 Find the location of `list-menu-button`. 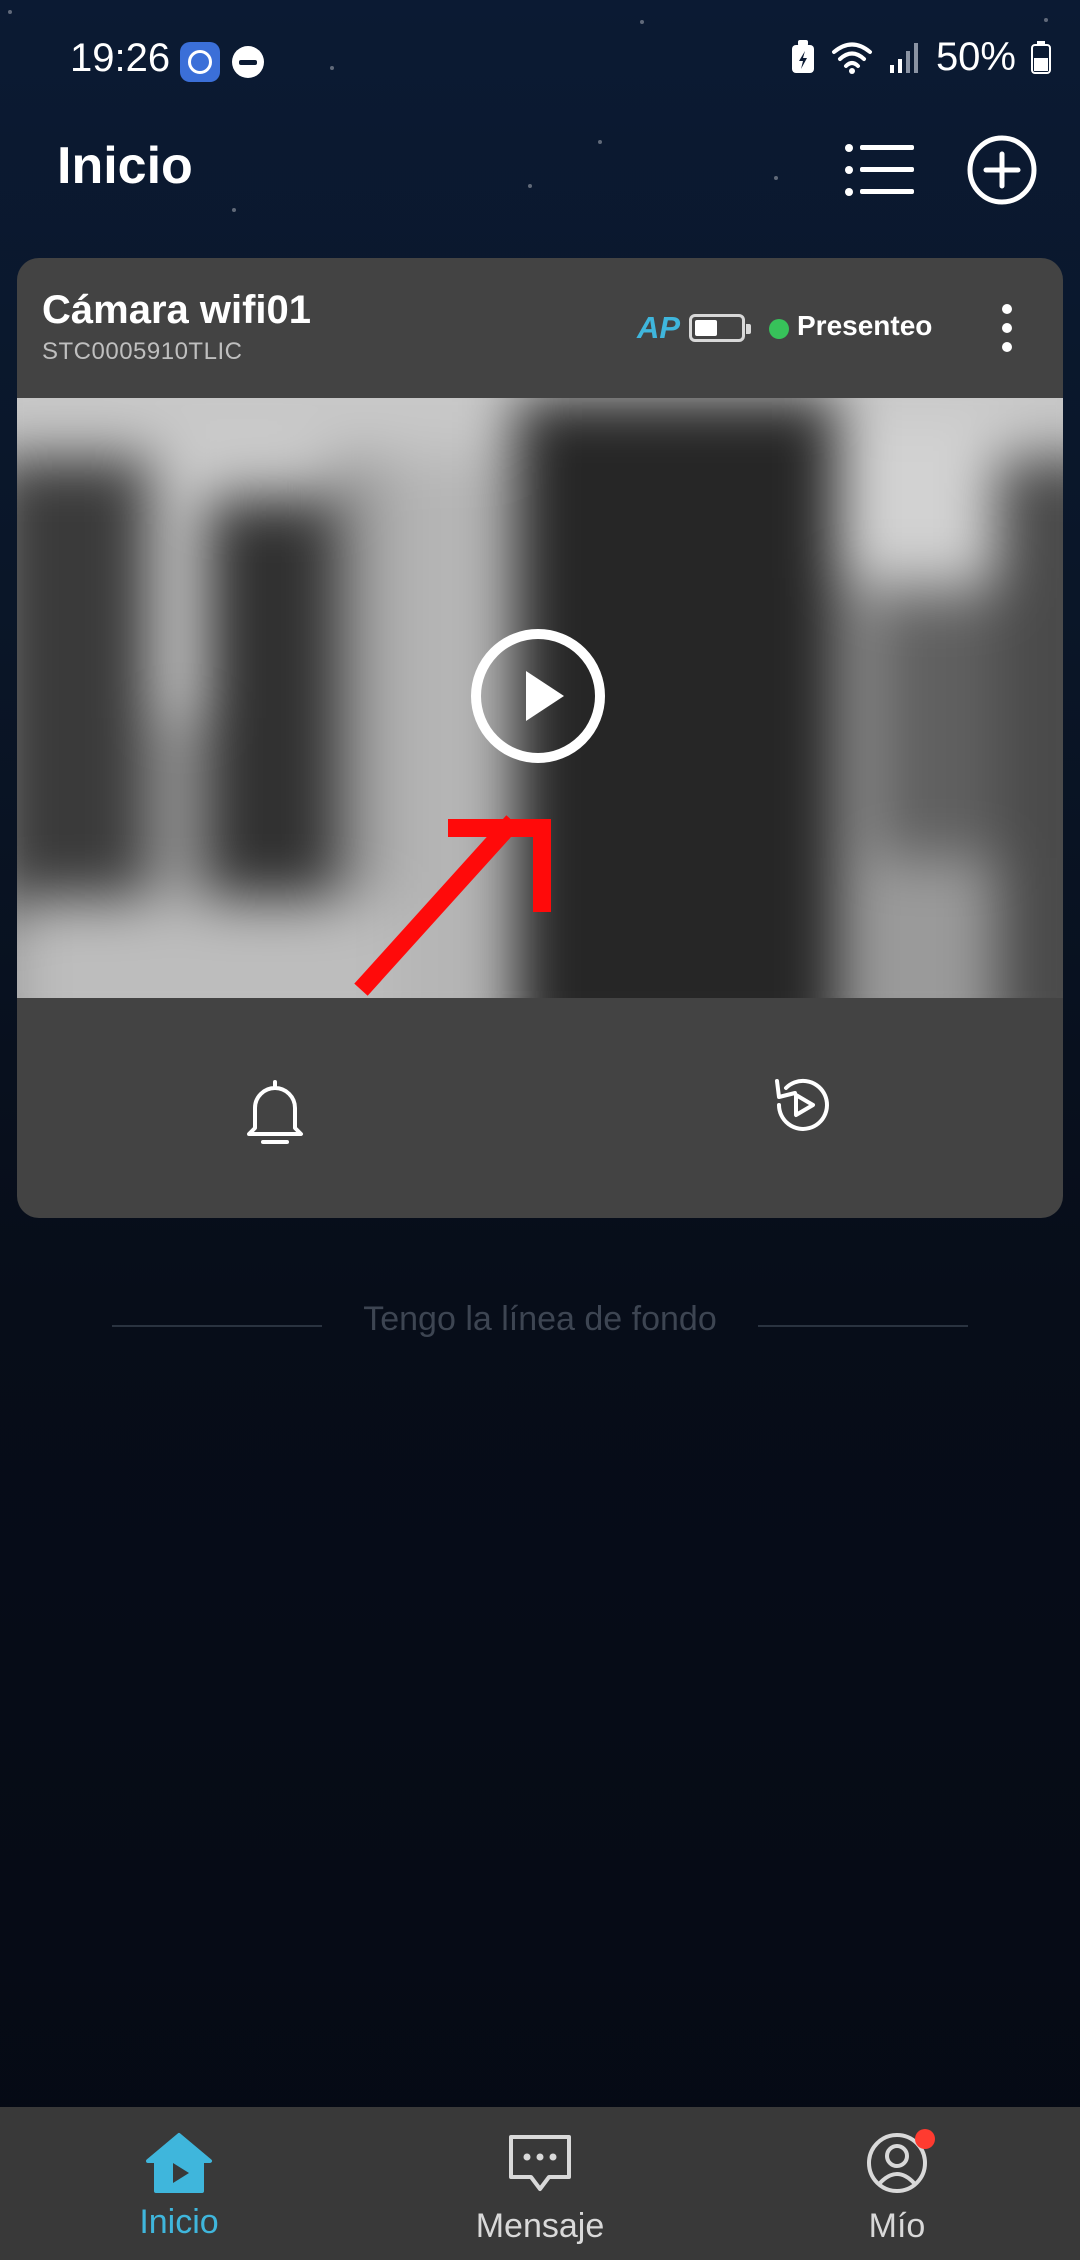

list-menu-button is located at coordinates (880, 170).